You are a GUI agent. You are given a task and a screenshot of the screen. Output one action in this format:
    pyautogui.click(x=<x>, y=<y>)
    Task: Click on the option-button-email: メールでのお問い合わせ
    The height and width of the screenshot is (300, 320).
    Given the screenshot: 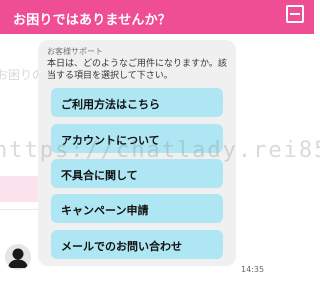 What is the action you would take?
    pyautogui.click(x=137, y=244)
    